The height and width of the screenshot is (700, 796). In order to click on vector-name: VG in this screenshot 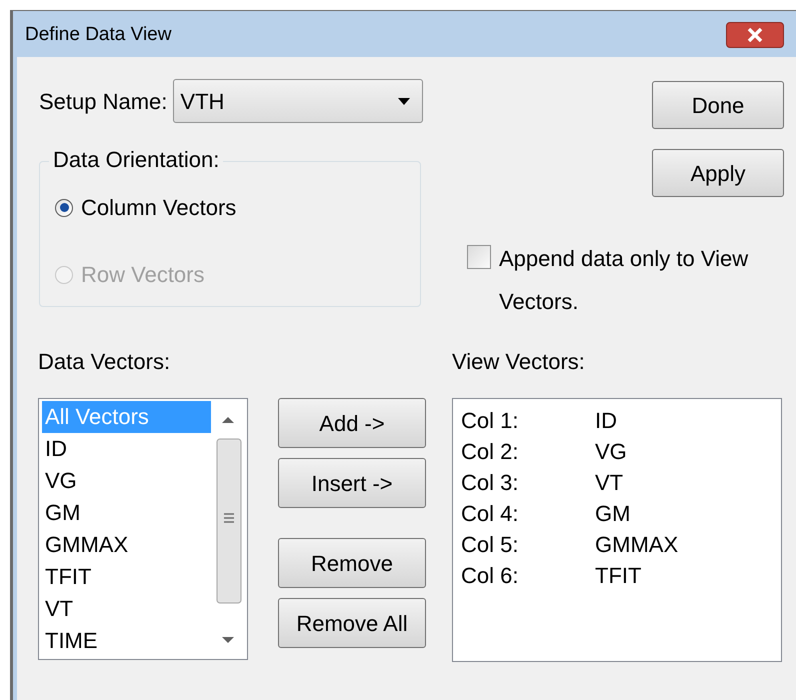, I will do `click(611, 452)`.